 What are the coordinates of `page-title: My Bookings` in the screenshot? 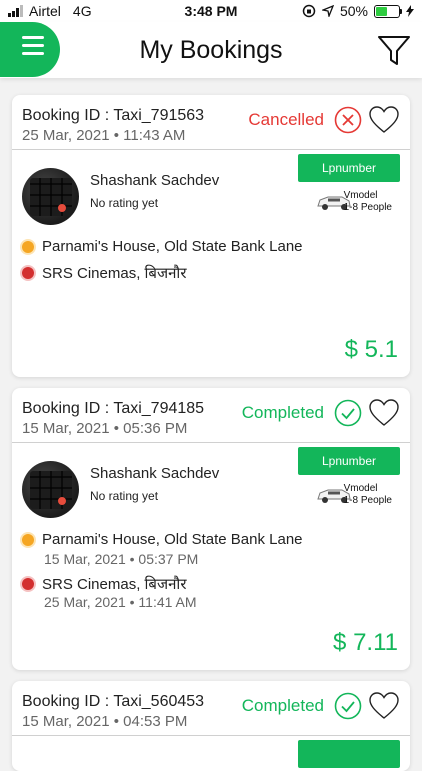 It's located at (211, 50).